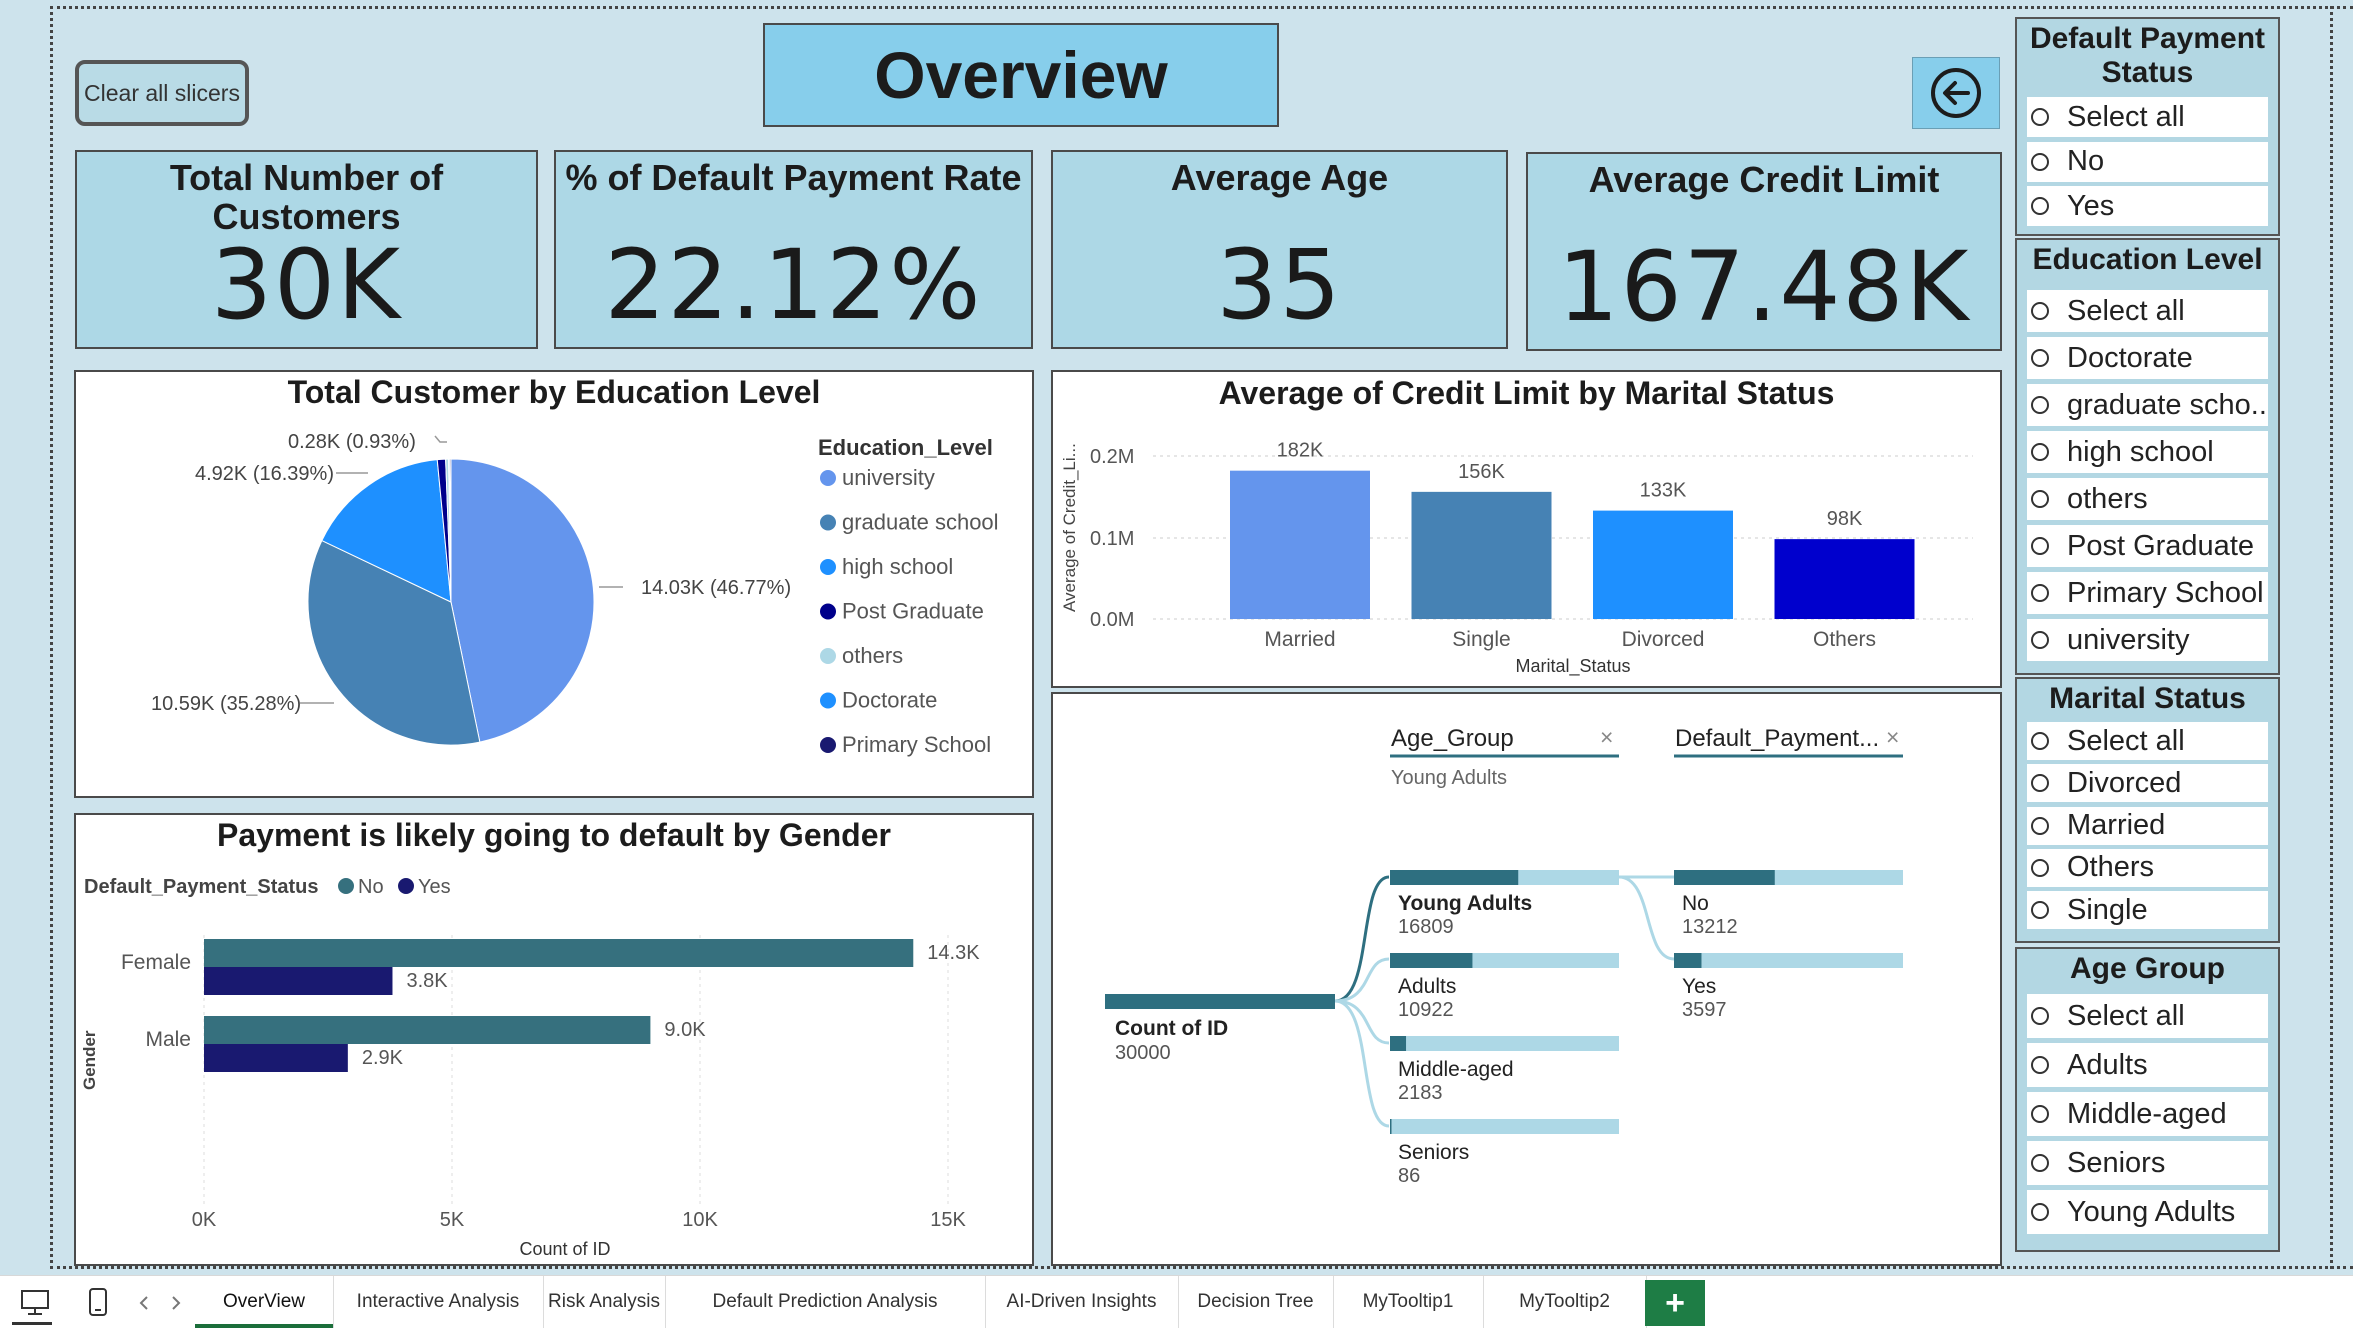  Describe the element at coordinates (2147, 206) in the screenshot. I see `slicer-option-yes: Yes` at that location.